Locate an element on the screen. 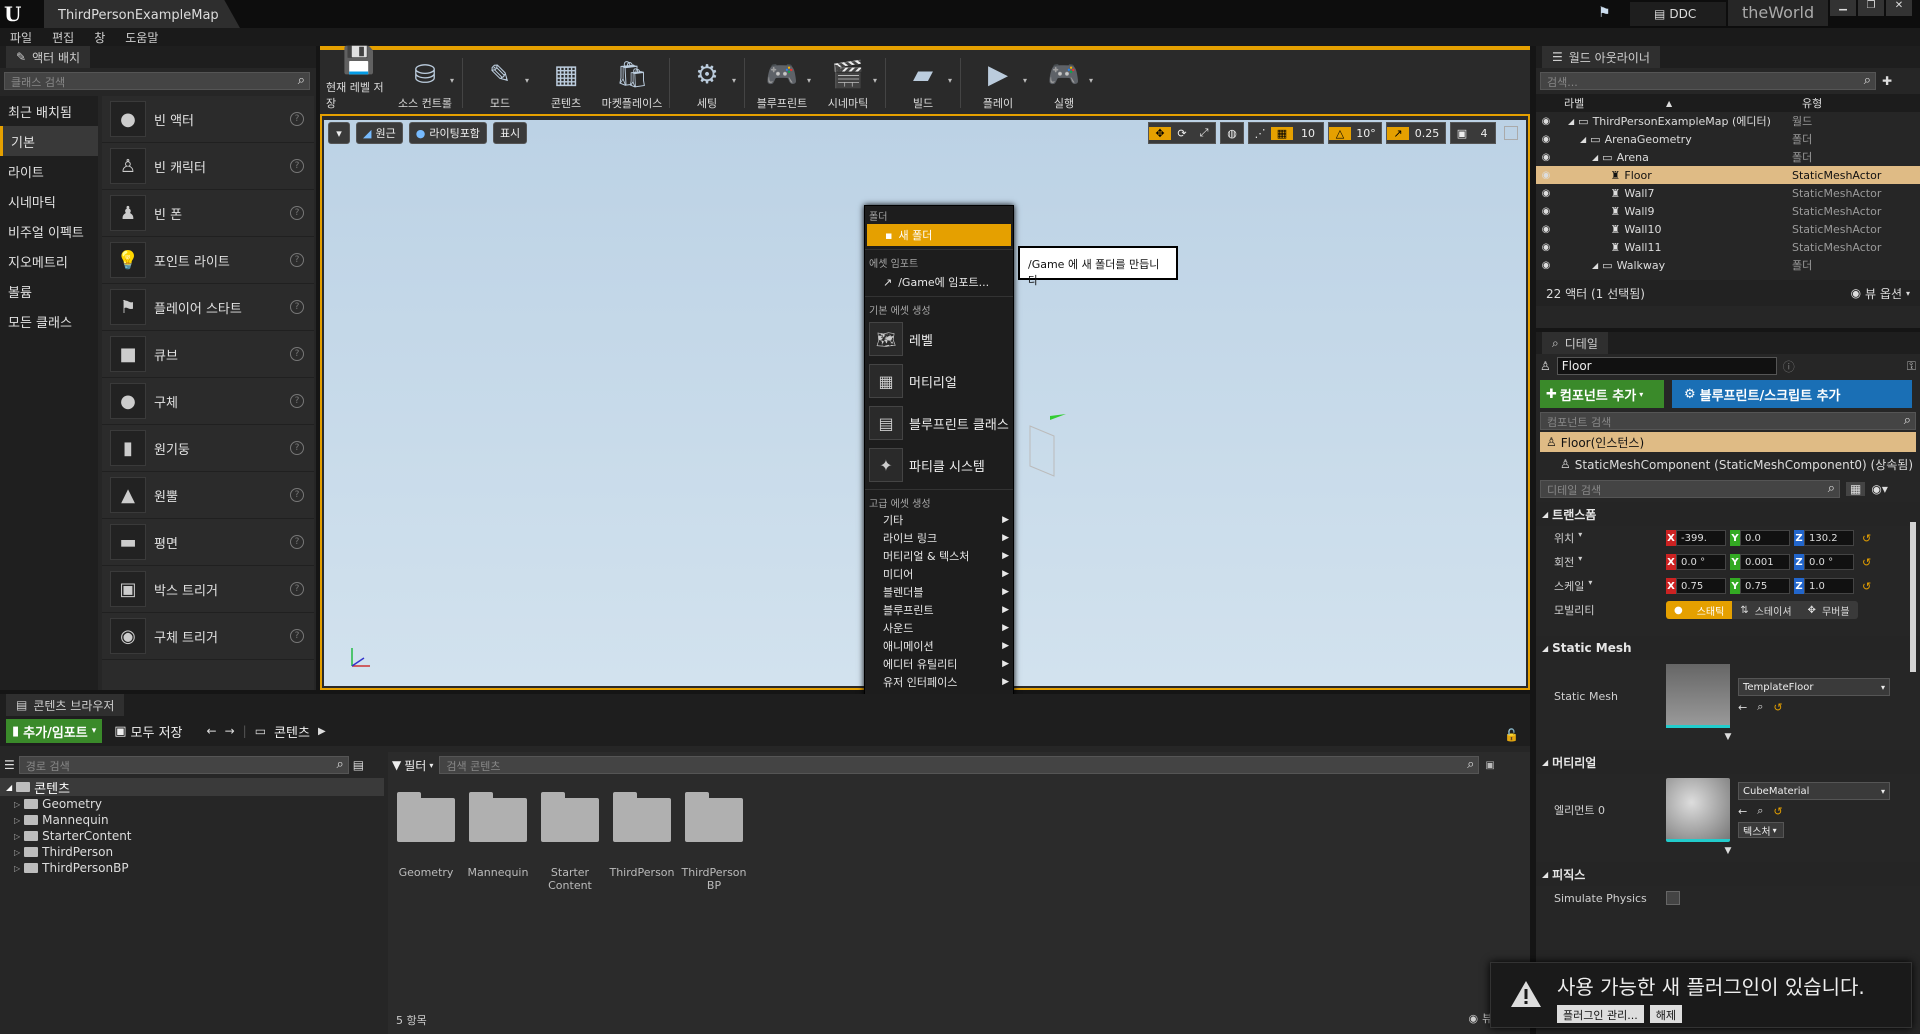 This screenshot has height=1034, width=1920. outliner-row: ◉ ♜ Floor StaticMeshActor is located at coordinates (1728, 175).